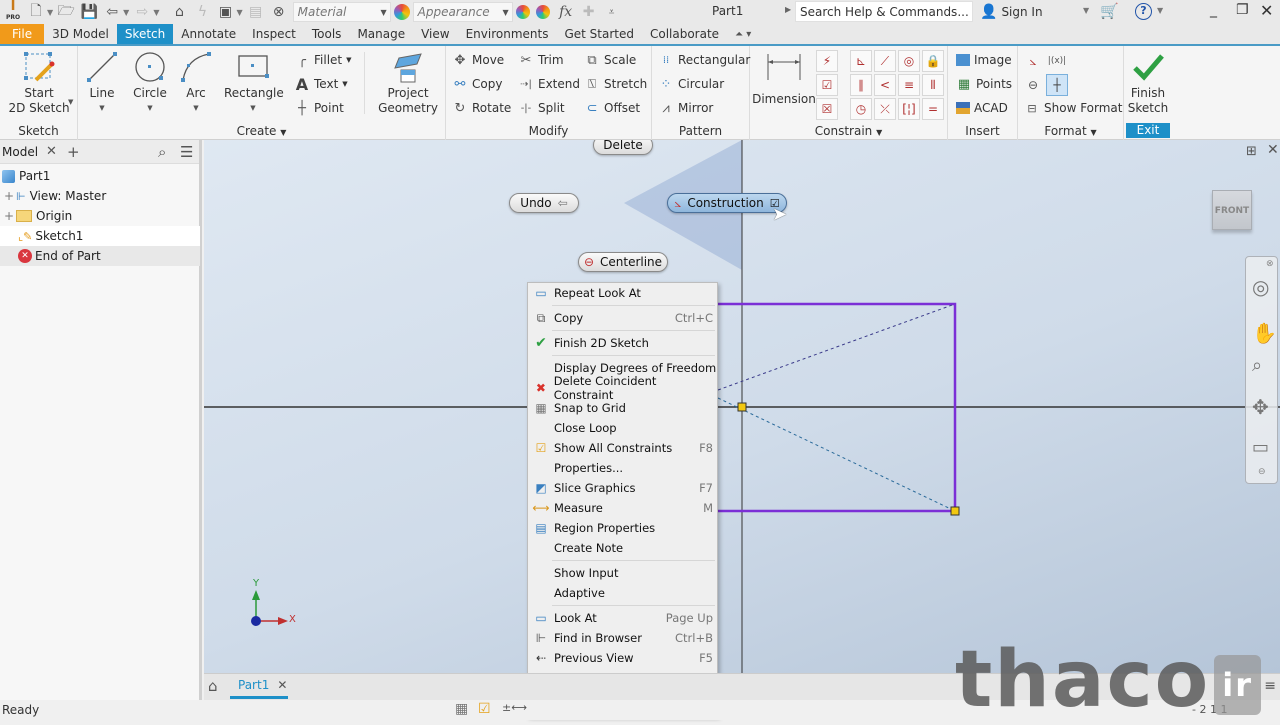 Image resolution: width=1280 pixels, height=725 pixels. Describe the element at coordinates (102, 81) in the screenshot. I see `line-button: Line ▼` at that location.